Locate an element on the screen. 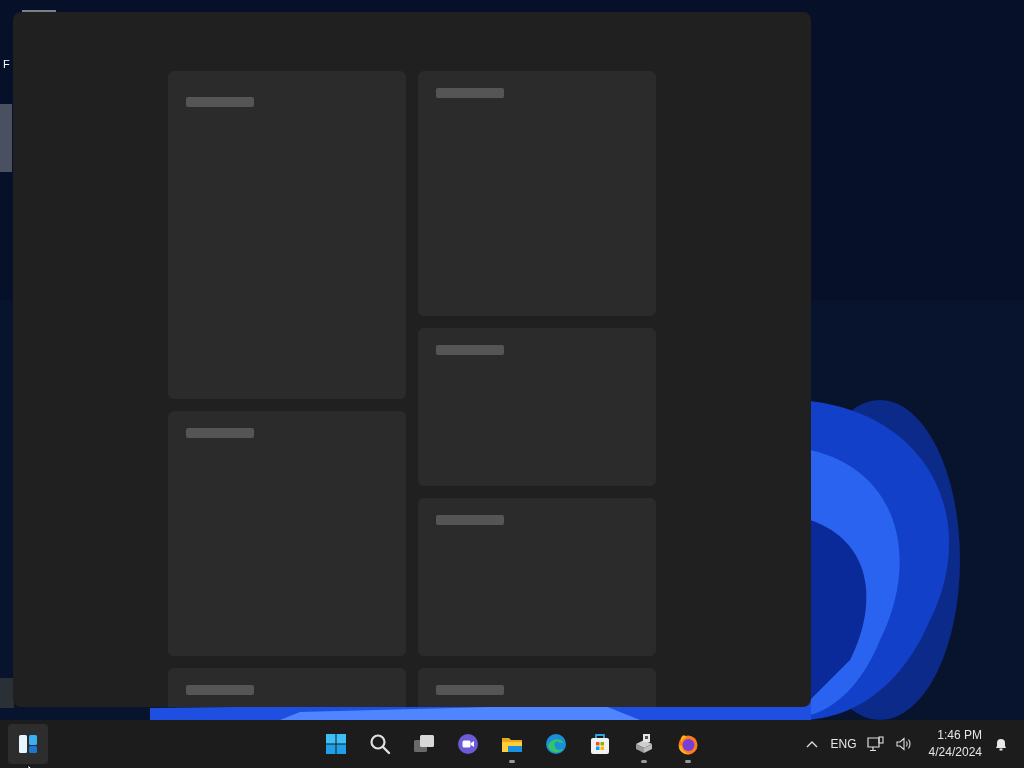  widgets-button is located at coordinates (28, 744).